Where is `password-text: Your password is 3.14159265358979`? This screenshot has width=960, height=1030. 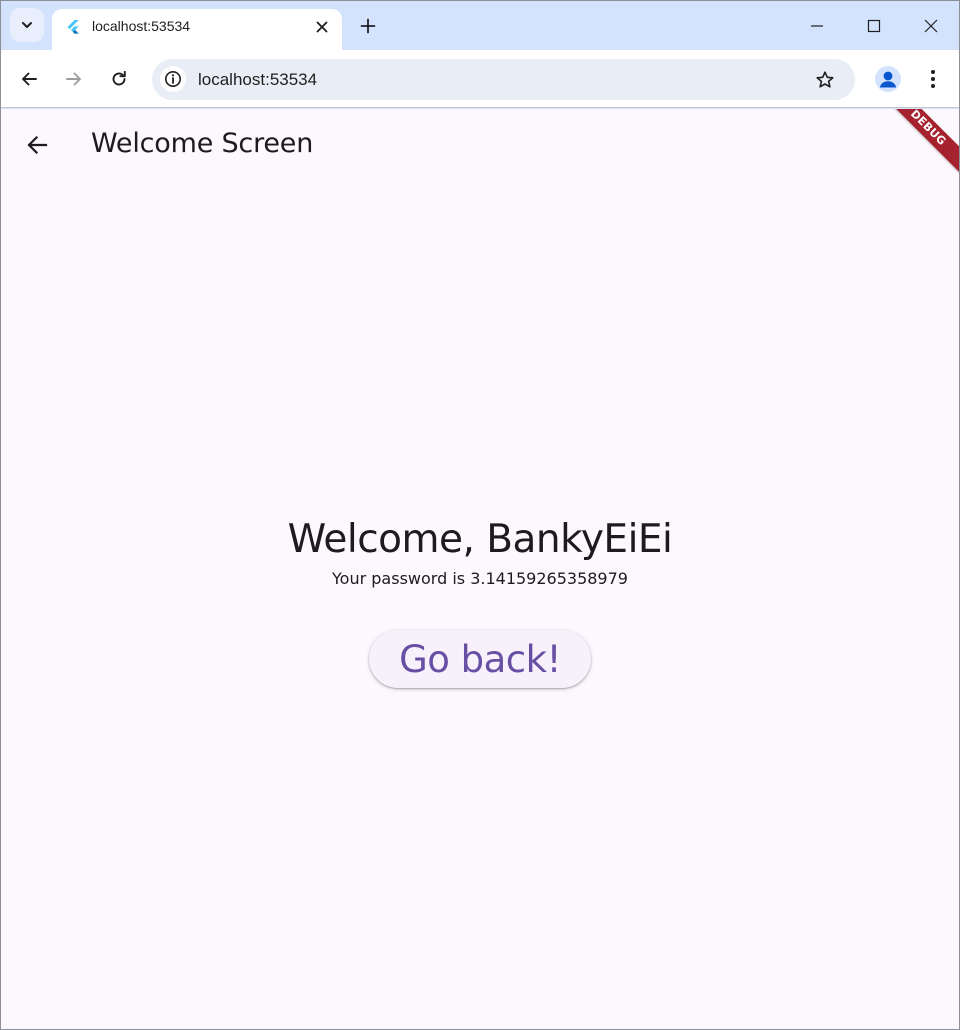 password-text: Your password is 3.14159265358979 is located at coordinates (480, 578).